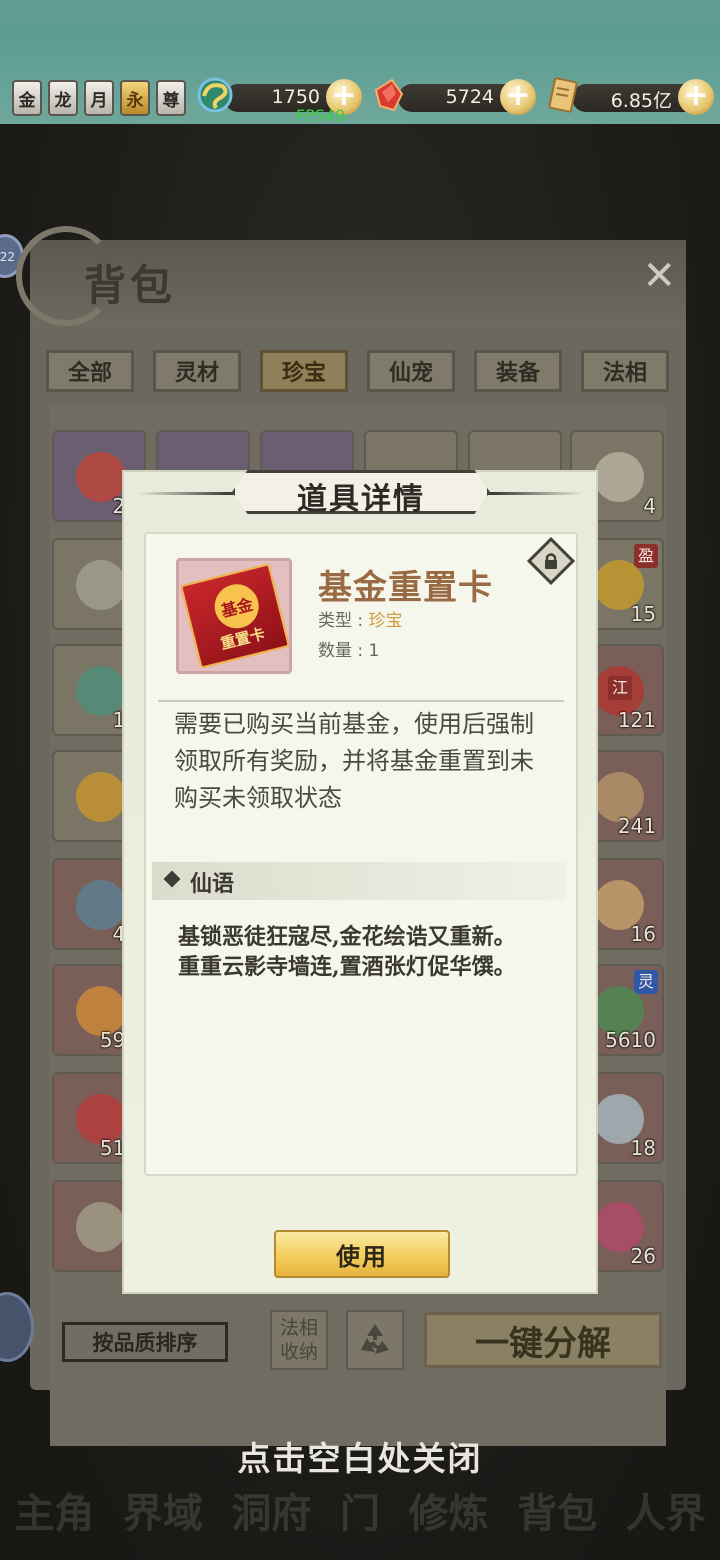 The width and height of the screenshot is (720, 1560). What do you see at coordinates (543, 1340) in the screenshot?
I see `one-click-decompose-button: 一键分解` at bounding box center [543, 1340].